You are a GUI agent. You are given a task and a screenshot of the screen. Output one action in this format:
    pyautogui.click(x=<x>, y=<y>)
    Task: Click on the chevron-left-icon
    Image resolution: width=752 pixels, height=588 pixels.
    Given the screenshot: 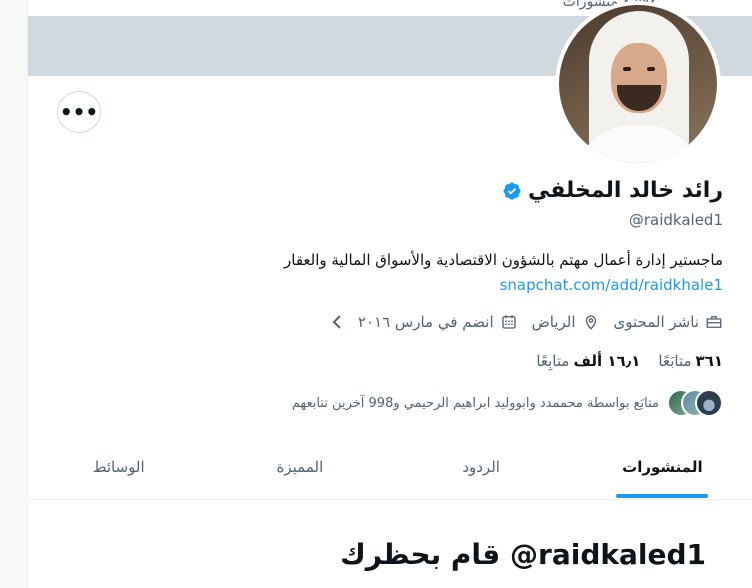 What is the action you would take?
    pyautogui.click(x=337, y=322)
    